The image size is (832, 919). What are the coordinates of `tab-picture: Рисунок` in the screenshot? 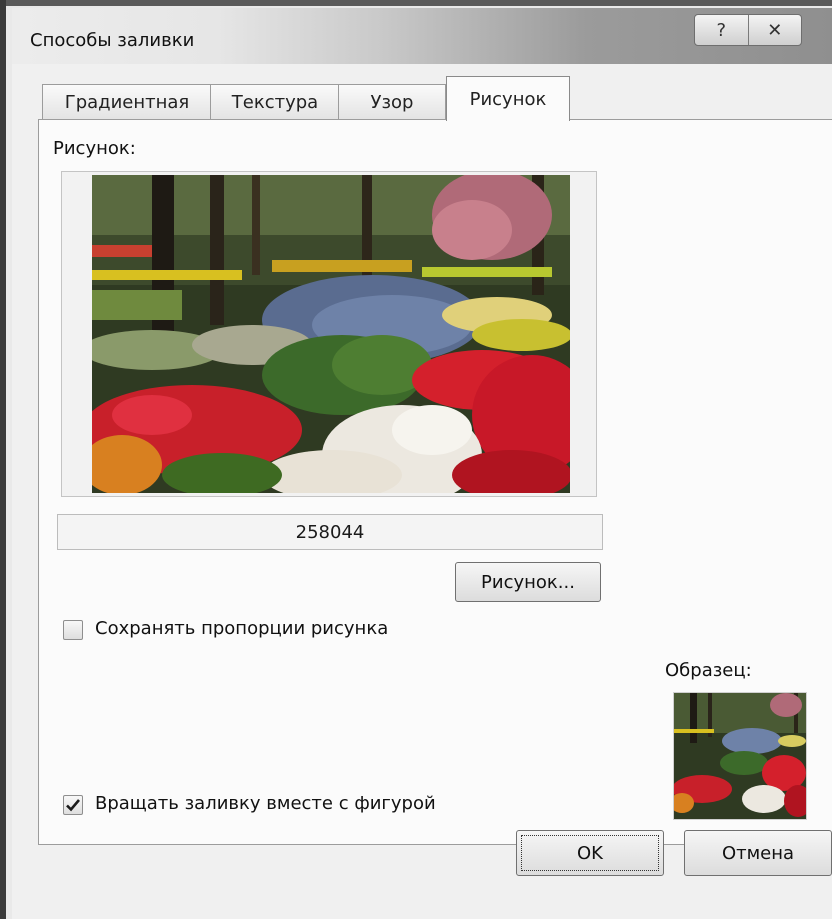 It's located at (508, 98).